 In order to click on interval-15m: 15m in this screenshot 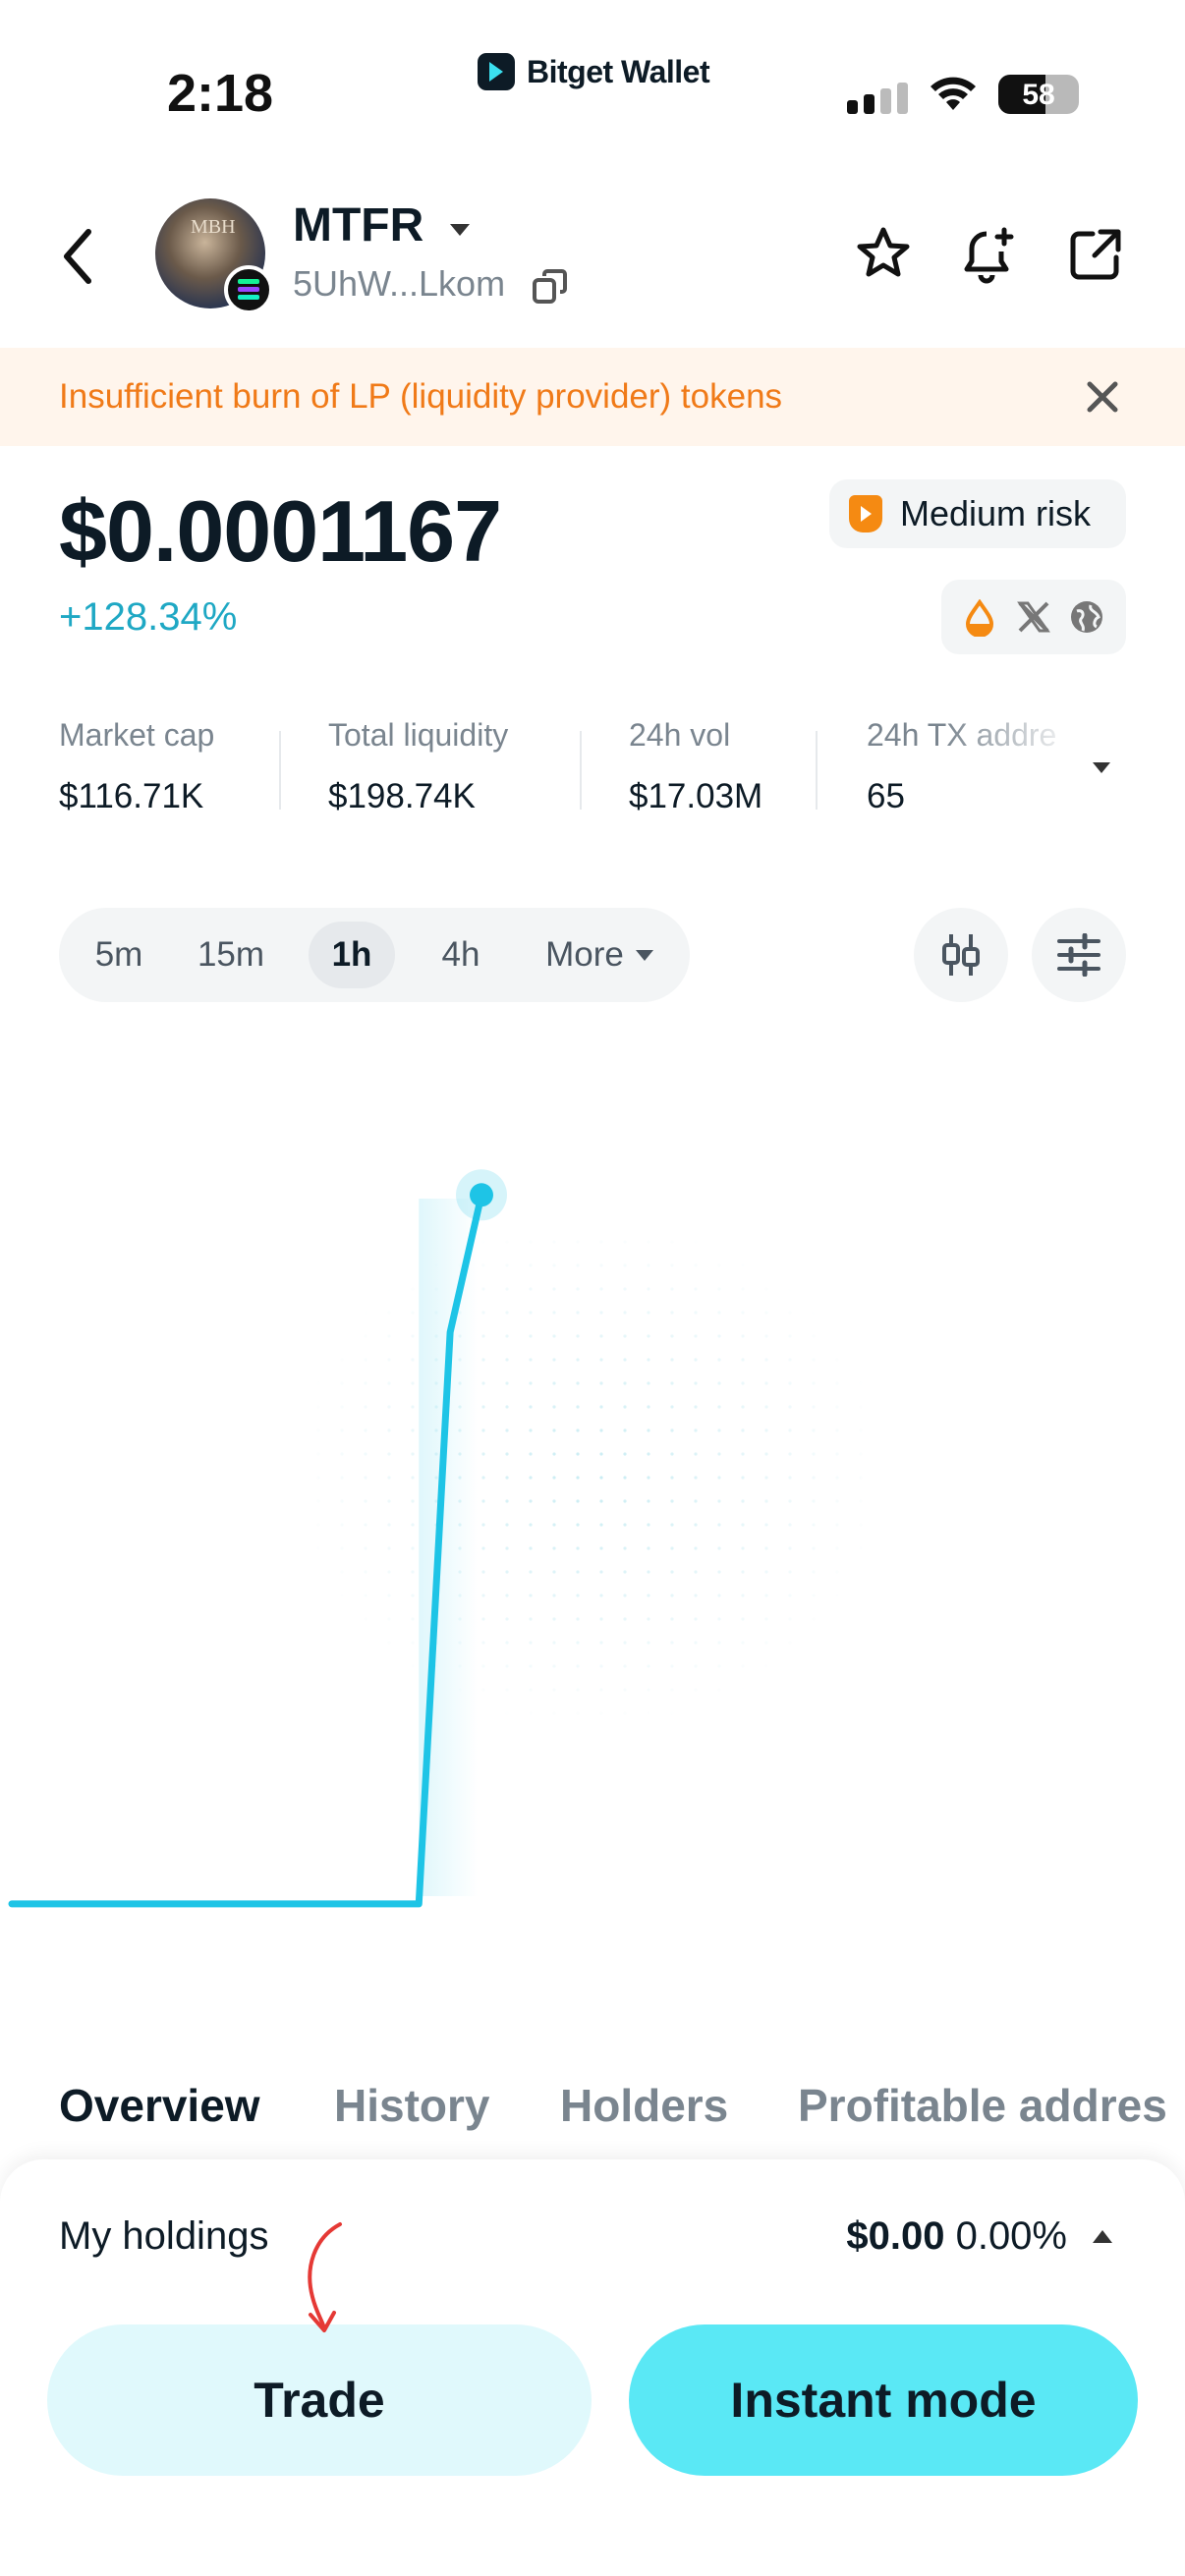, I will do `click(231, 955)`.